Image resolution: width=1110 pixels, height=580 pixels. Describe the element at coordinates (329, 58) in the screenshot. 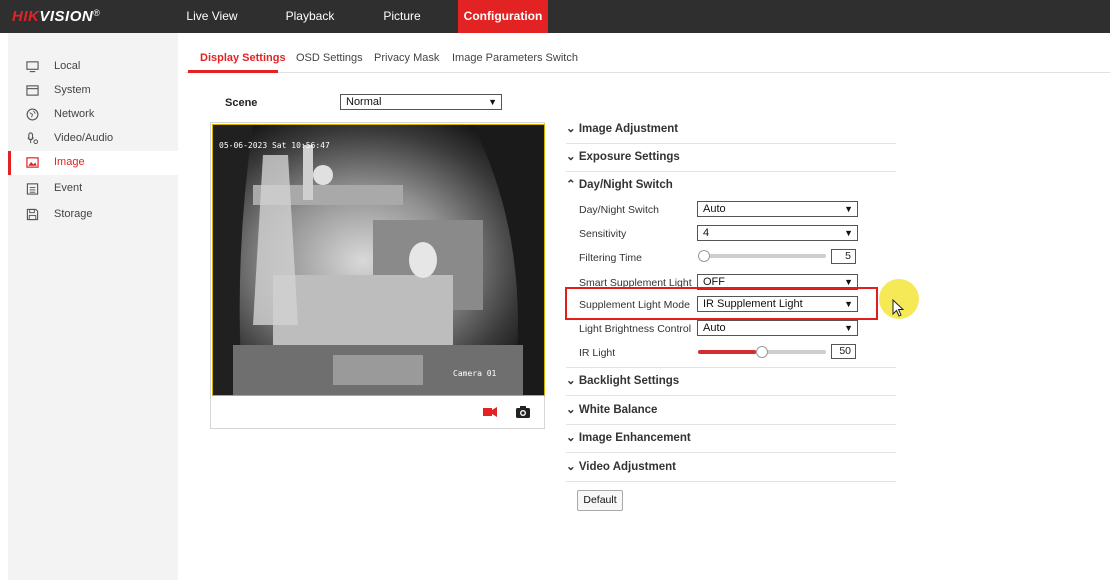

I see `tab-osd-settings: OSD Settings` at that location.